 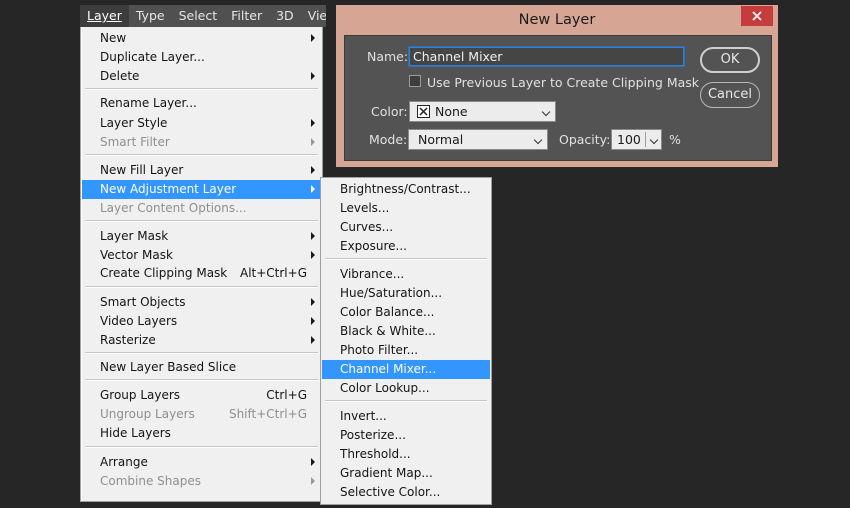 What do you see at coordinates (201, 189) in the screenshot?
I see `menu-item-new-adjustment-layer: New Adjustment Layer` at bounding box center [201, 189].